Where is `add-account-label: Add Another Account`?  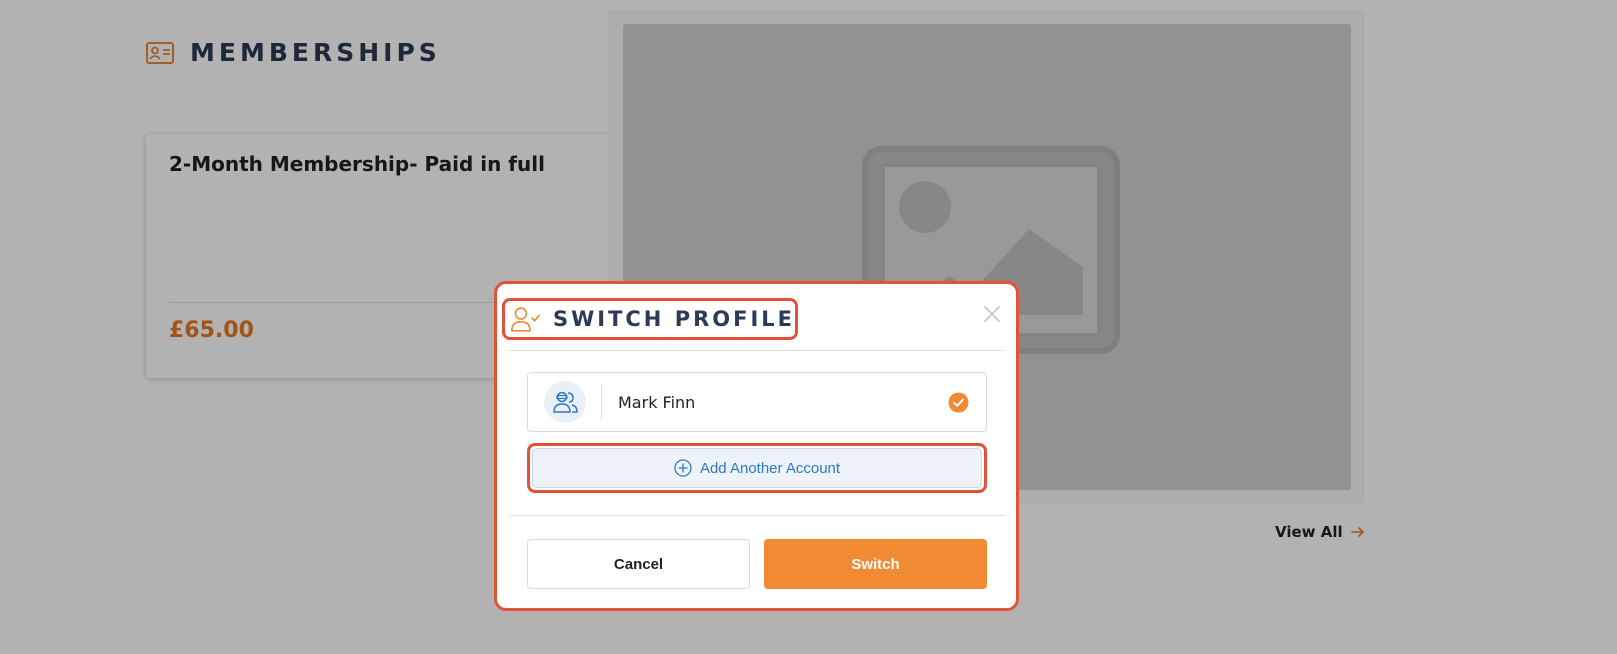
add-account-label: Add Another Account is located at coordinates (770, 468).